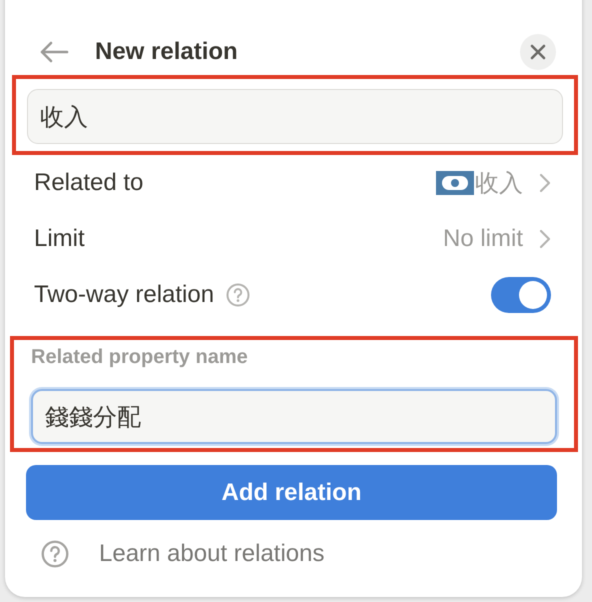 This screenshot has height=602, width=592. I want to click on setting-label: Related to, so click(89, 183).